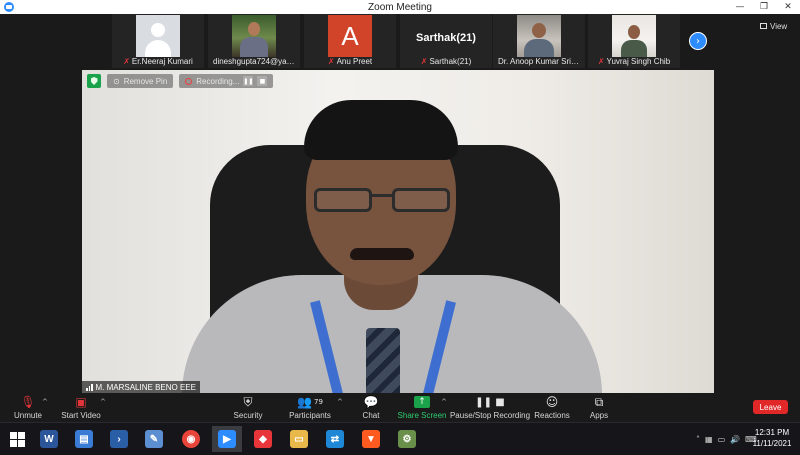 The height and width of the screenshot is (455, 800). I want to click on computer-icon: ▤, so click(84, 439).